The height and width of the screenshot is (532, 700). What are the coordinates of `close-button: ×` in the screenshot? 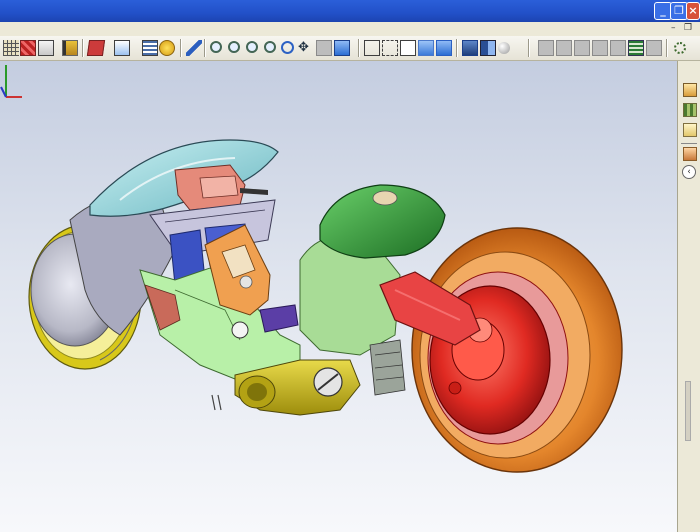 It's located at (693, 11).